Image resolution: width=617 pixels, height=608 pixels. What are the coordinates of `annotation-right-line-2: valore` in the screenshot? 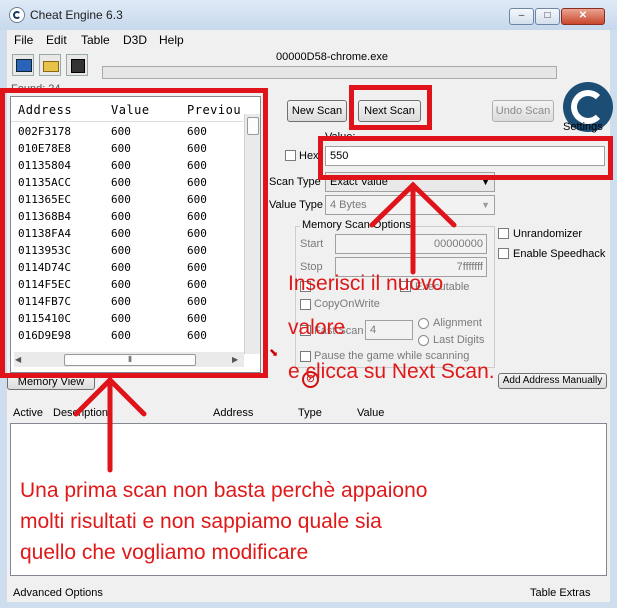 It's located at (317, 327).